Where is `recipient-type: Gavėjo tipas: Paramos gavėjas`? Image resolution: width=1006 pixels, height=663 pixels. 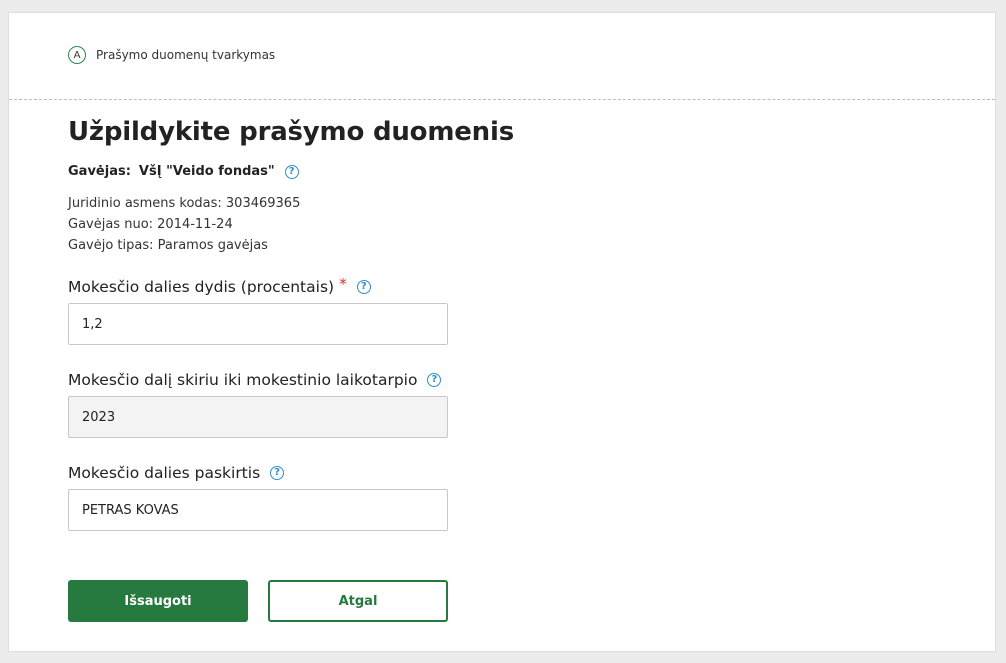
recipient-type: Gavėjo tipas: Paramos gavėjas is located at coordinates (168, 245).